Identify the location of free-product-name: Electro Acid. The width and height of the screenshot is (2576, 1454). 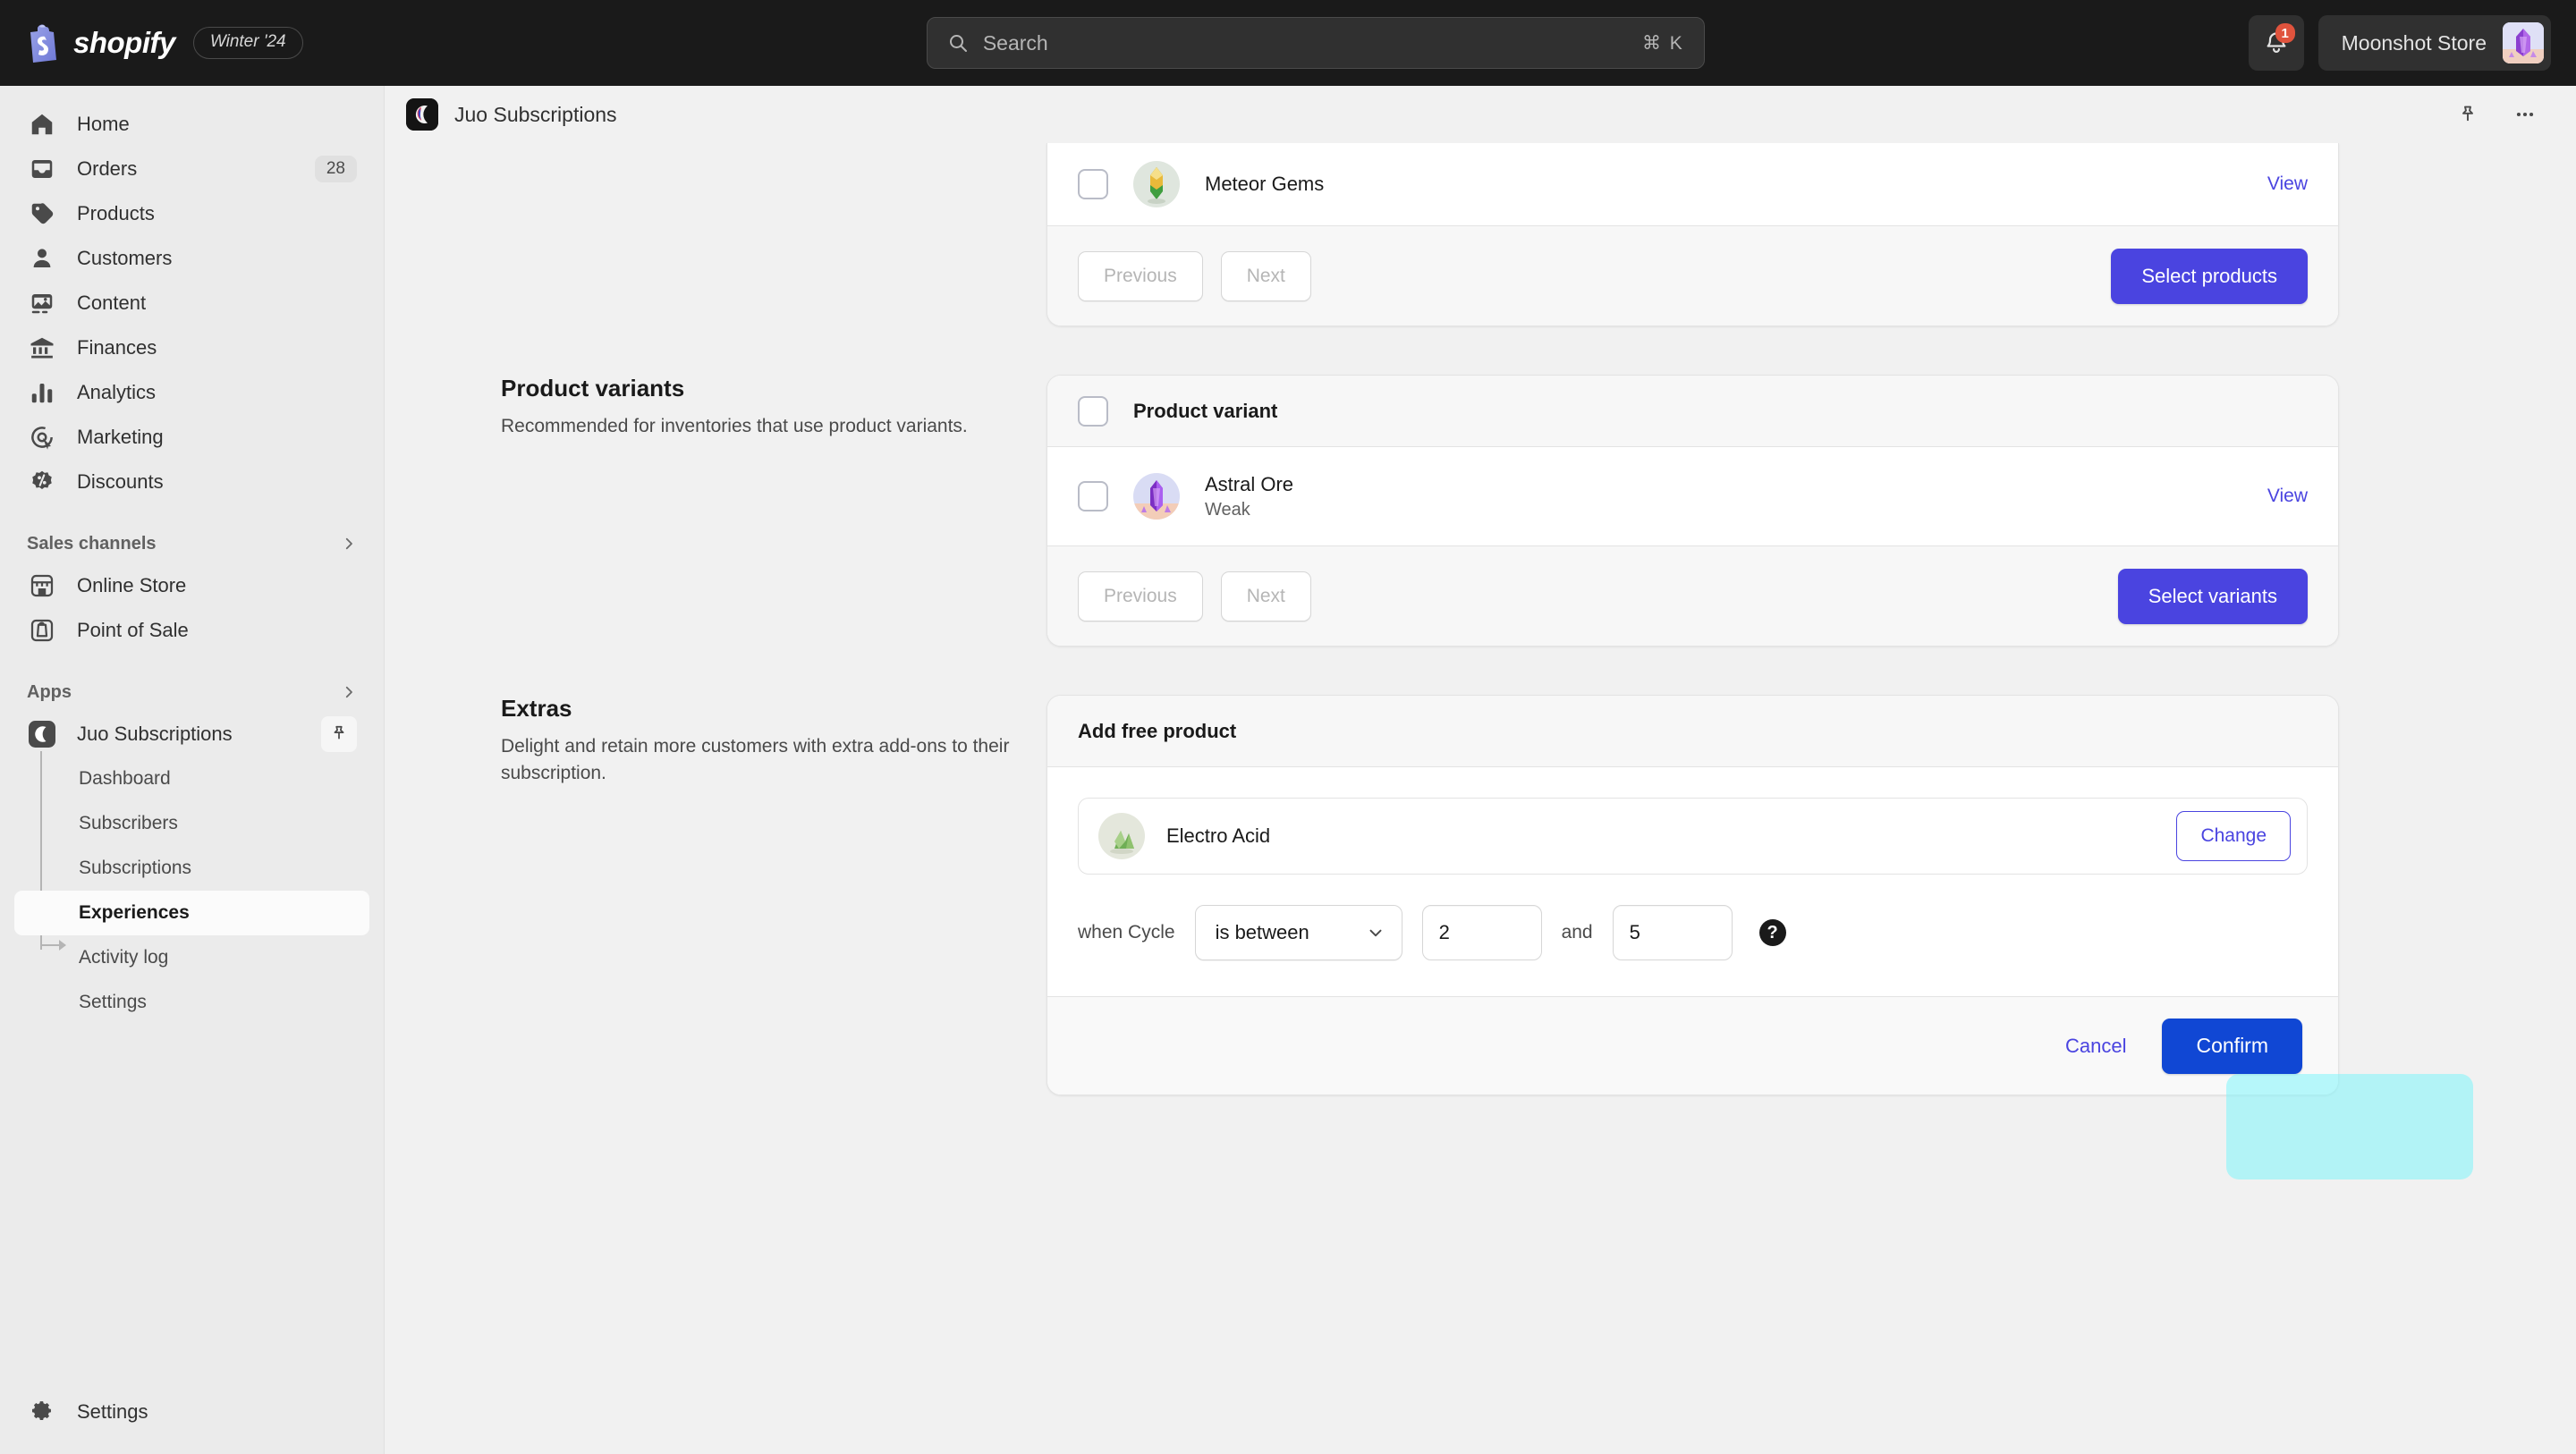
(1218, 835).